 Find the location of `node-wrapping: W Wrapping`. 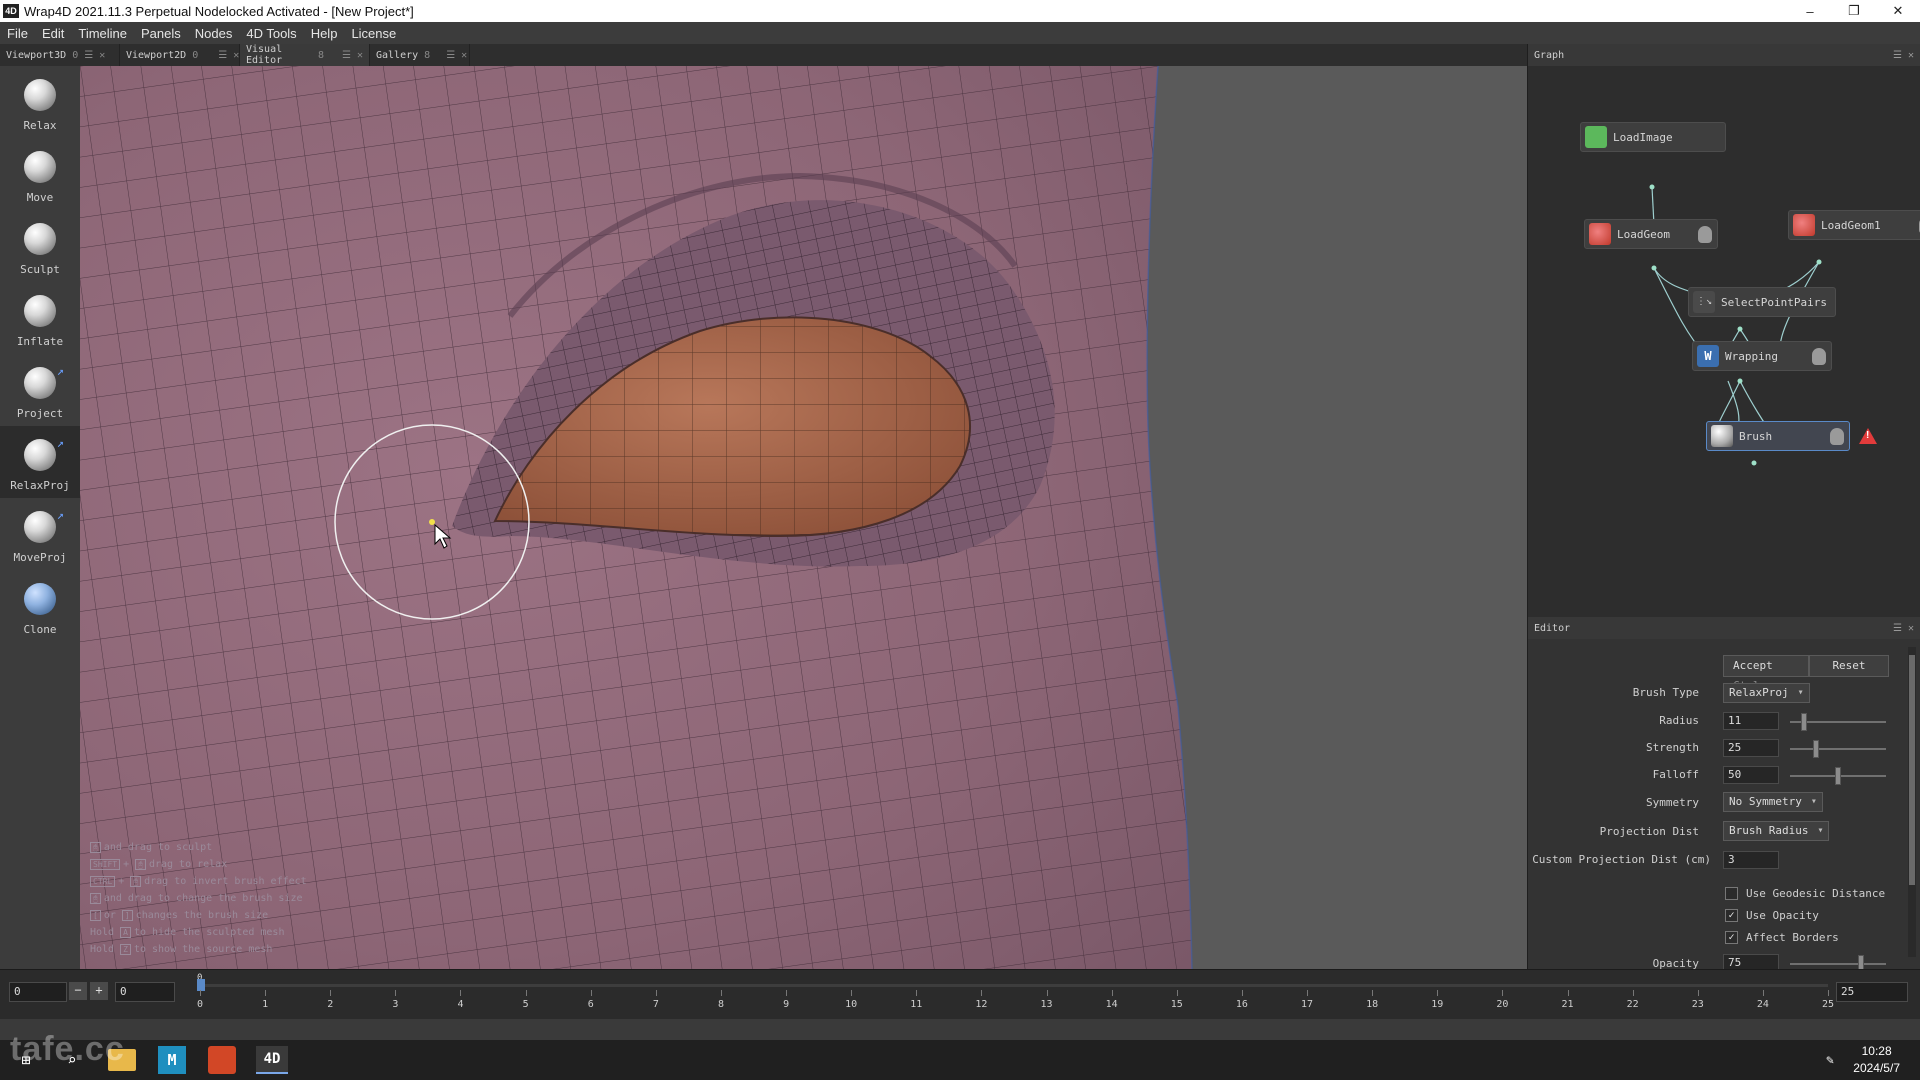

node-wrapping: W Wrapping is located at coordinates (1762, 356).